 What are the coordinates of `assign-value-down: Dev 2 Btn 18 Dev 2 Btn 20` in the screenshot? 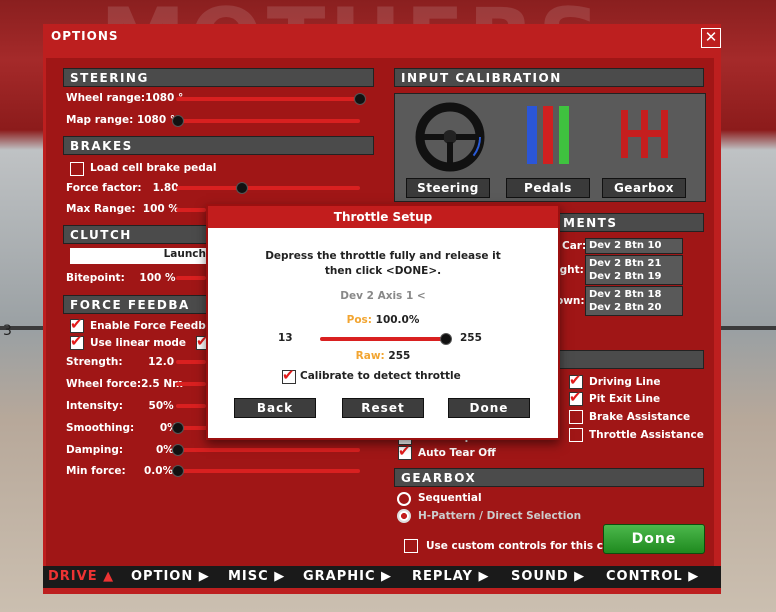 It's located at (634, 301).